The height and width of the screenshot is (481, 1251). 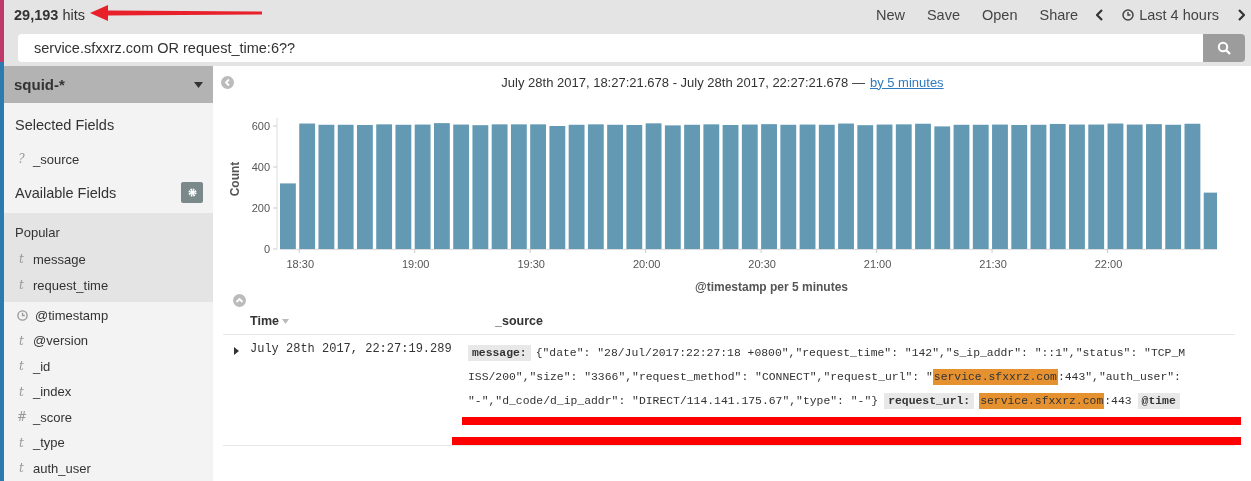 I want to click on search-icon, so click(x=1224, y=48).